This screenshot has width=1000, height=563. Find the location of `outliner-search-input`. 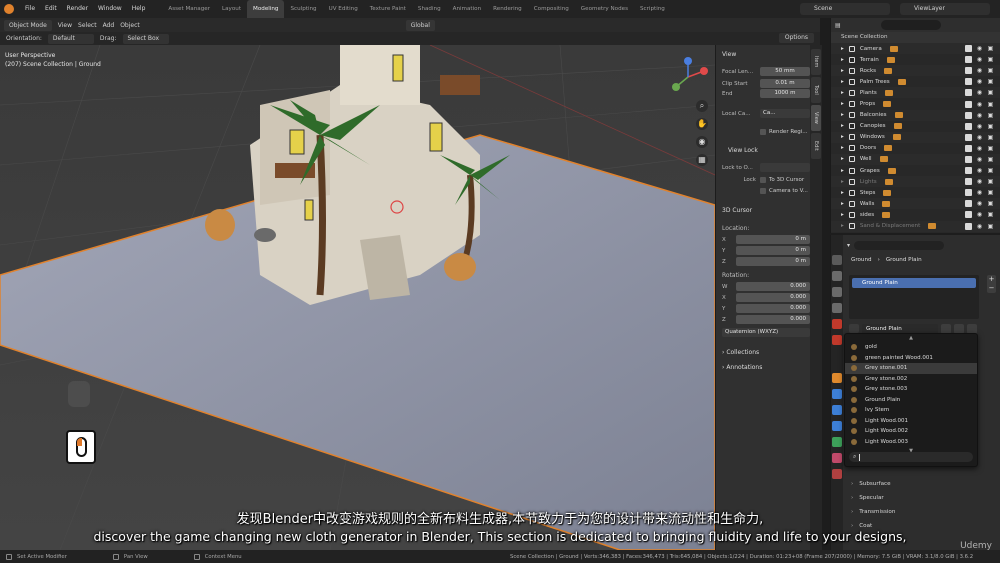

outliner-search-input is located at coordinates (910, 25).